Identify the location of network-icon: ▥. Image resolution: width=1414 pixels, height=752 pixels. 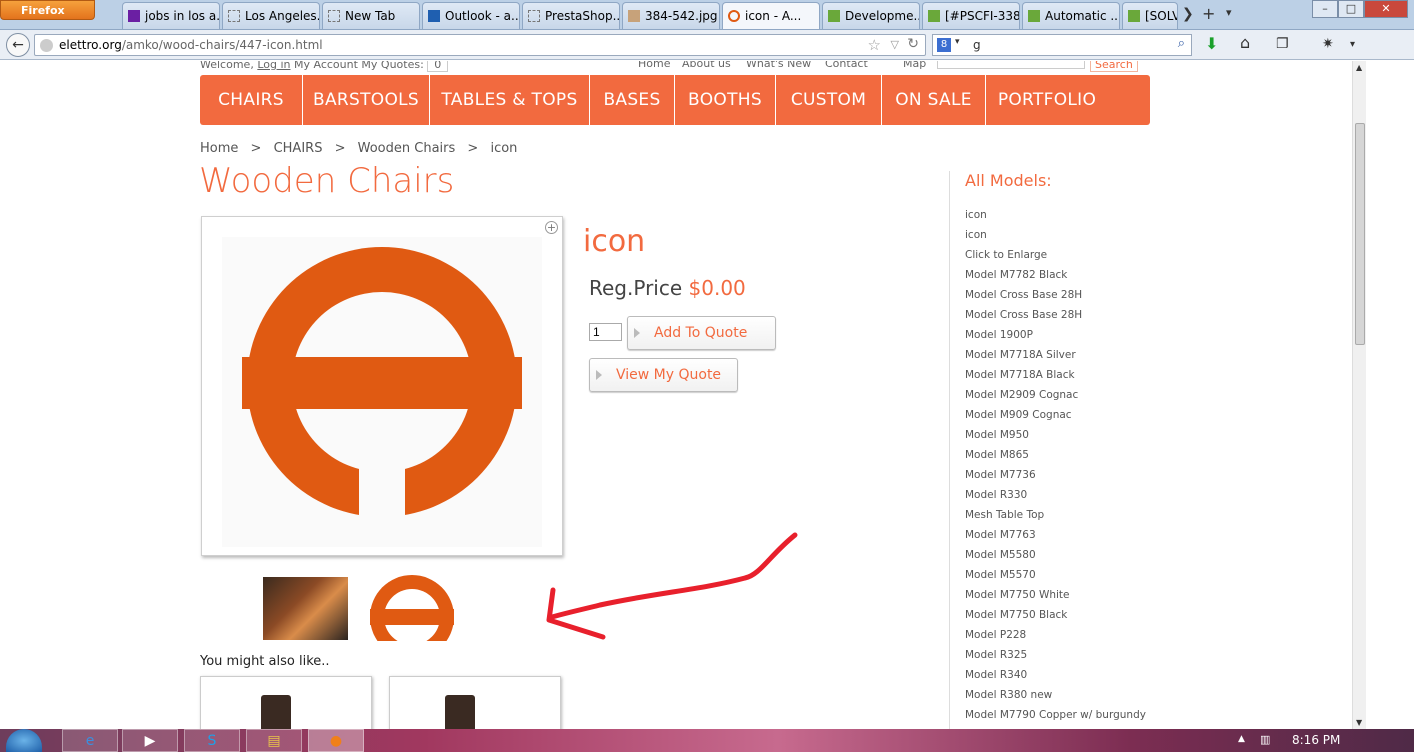
(1265, 739).